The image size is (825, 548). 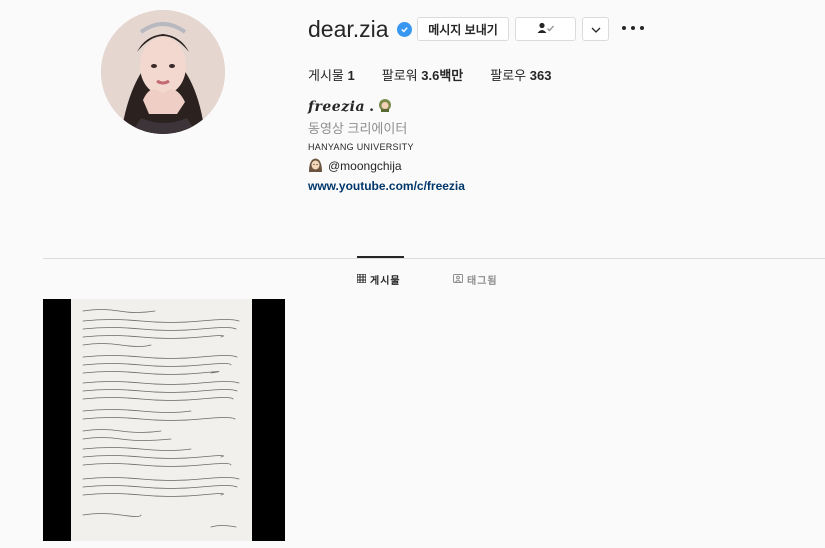 I want to click on handwritten-letter-image, so click(x=161, y=420).